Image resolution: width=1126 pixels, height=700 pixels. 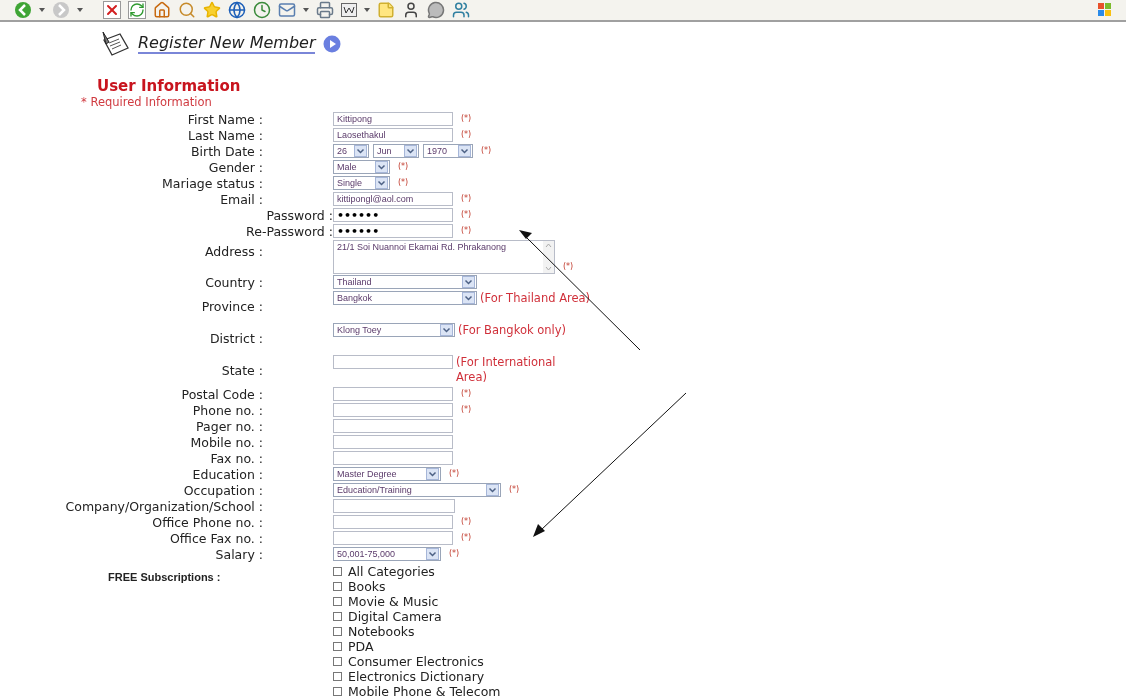 What do you see at coordinates (164, 577) in the screenshot?
I see `field-label: FREE Subscriptions :` at bounding box center [164, 577].